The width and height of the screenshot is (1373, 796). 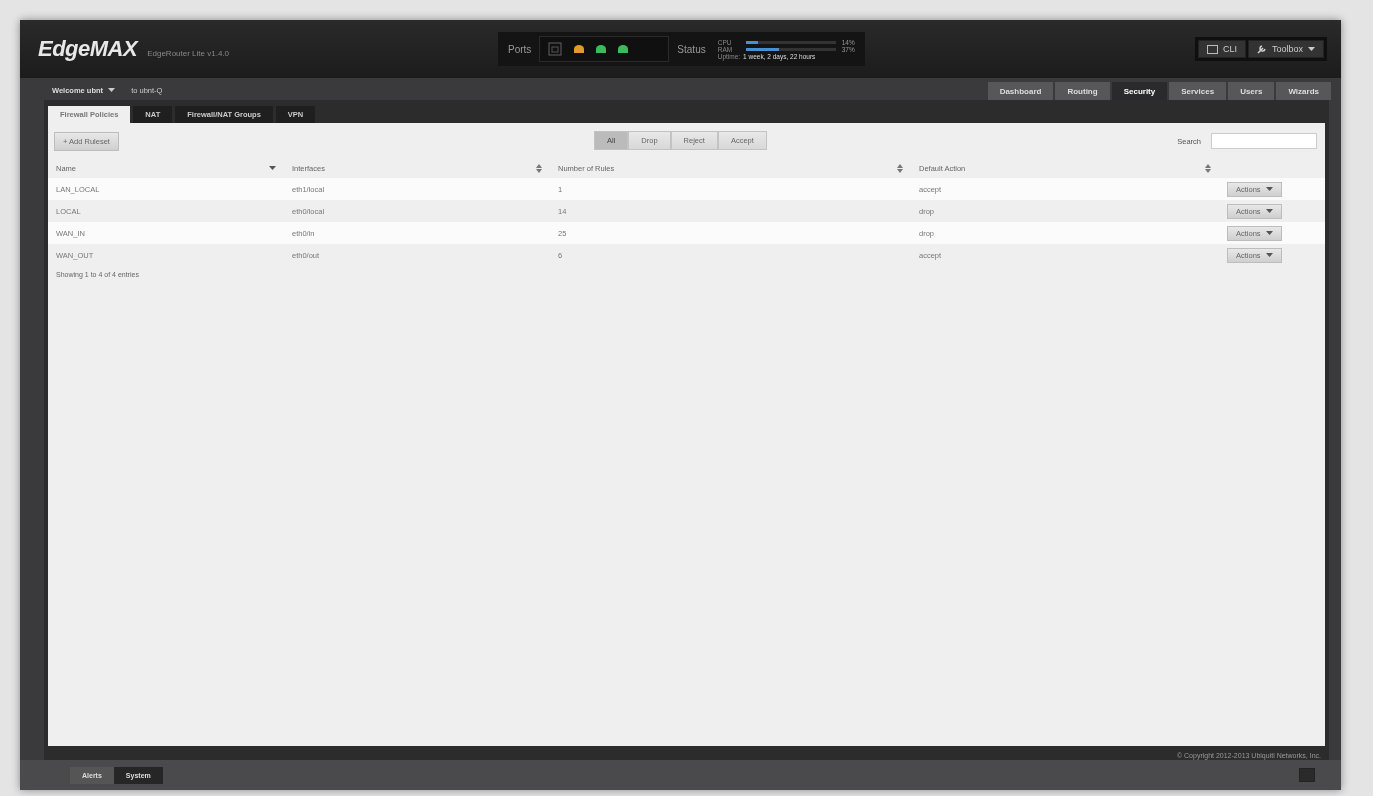 I want to click on nav-tab: Services, so click(x=1198, y=91).